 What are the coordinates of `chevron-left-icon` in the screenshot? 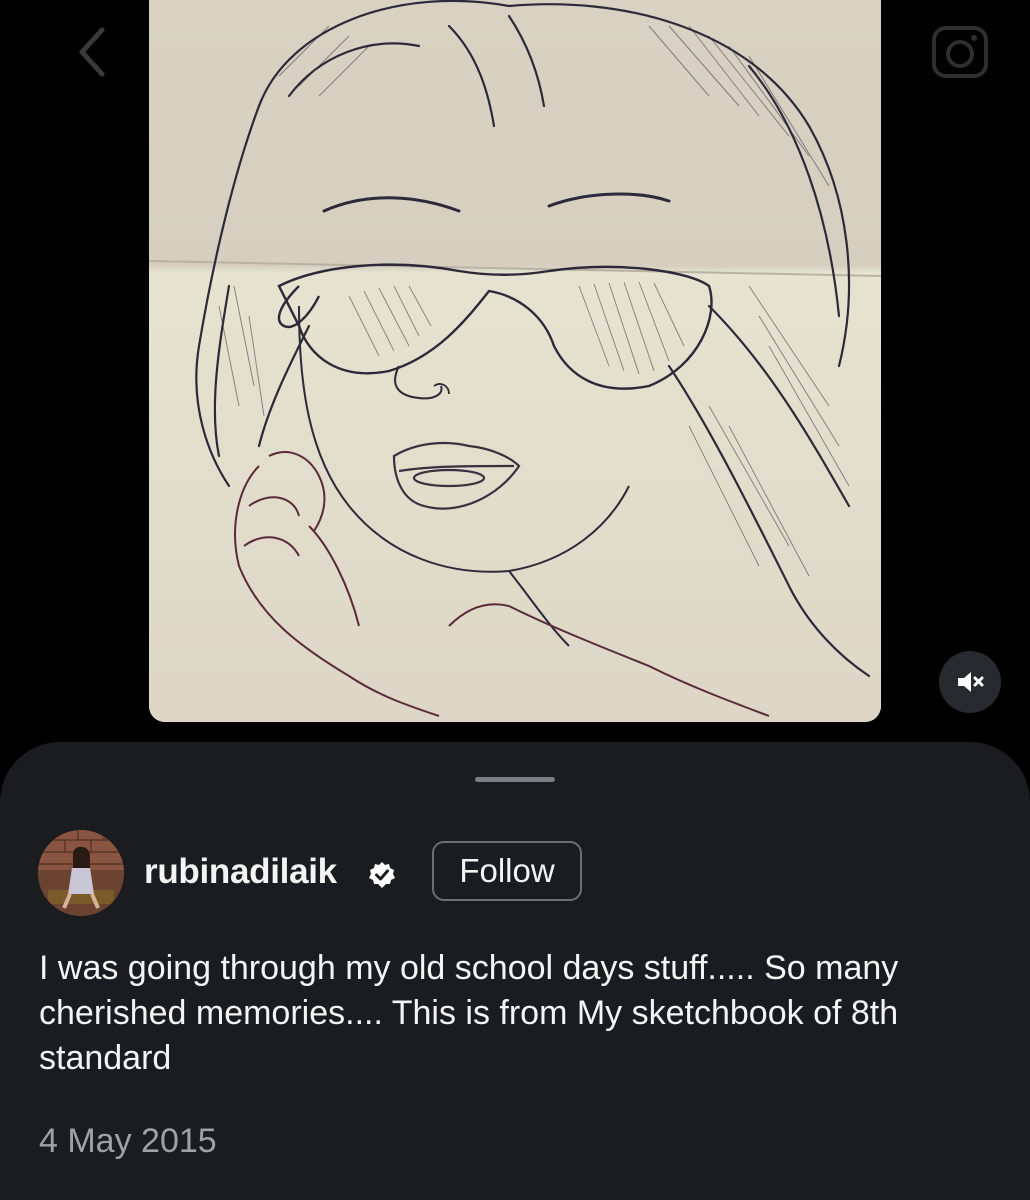 It's located at (92, 52).